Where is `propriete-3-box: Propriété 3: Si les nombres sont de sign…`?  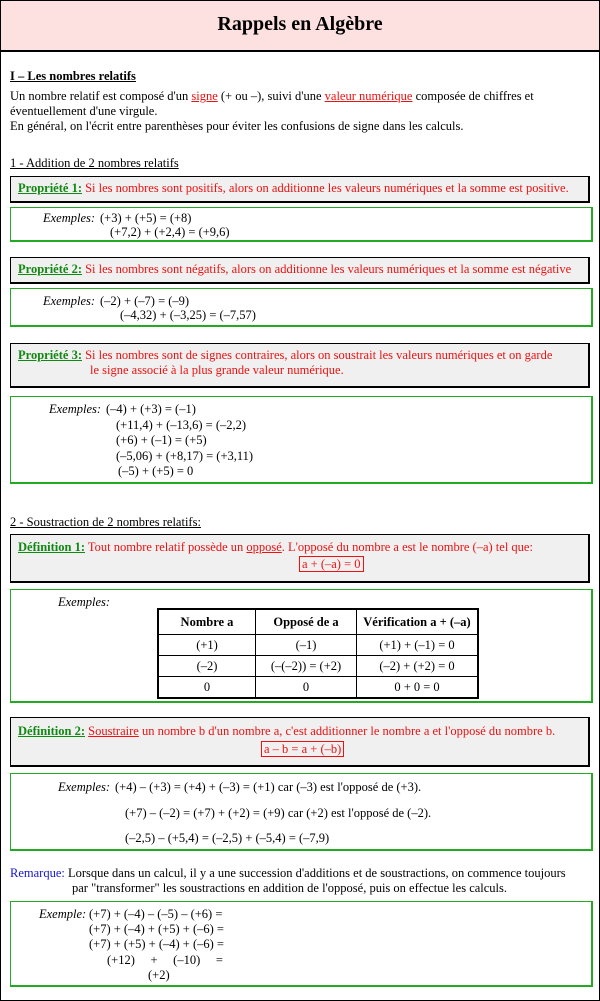 propriete-3-box: Propriété 3: Si les nombres sont de sign… is located at coordinates (300, 365).